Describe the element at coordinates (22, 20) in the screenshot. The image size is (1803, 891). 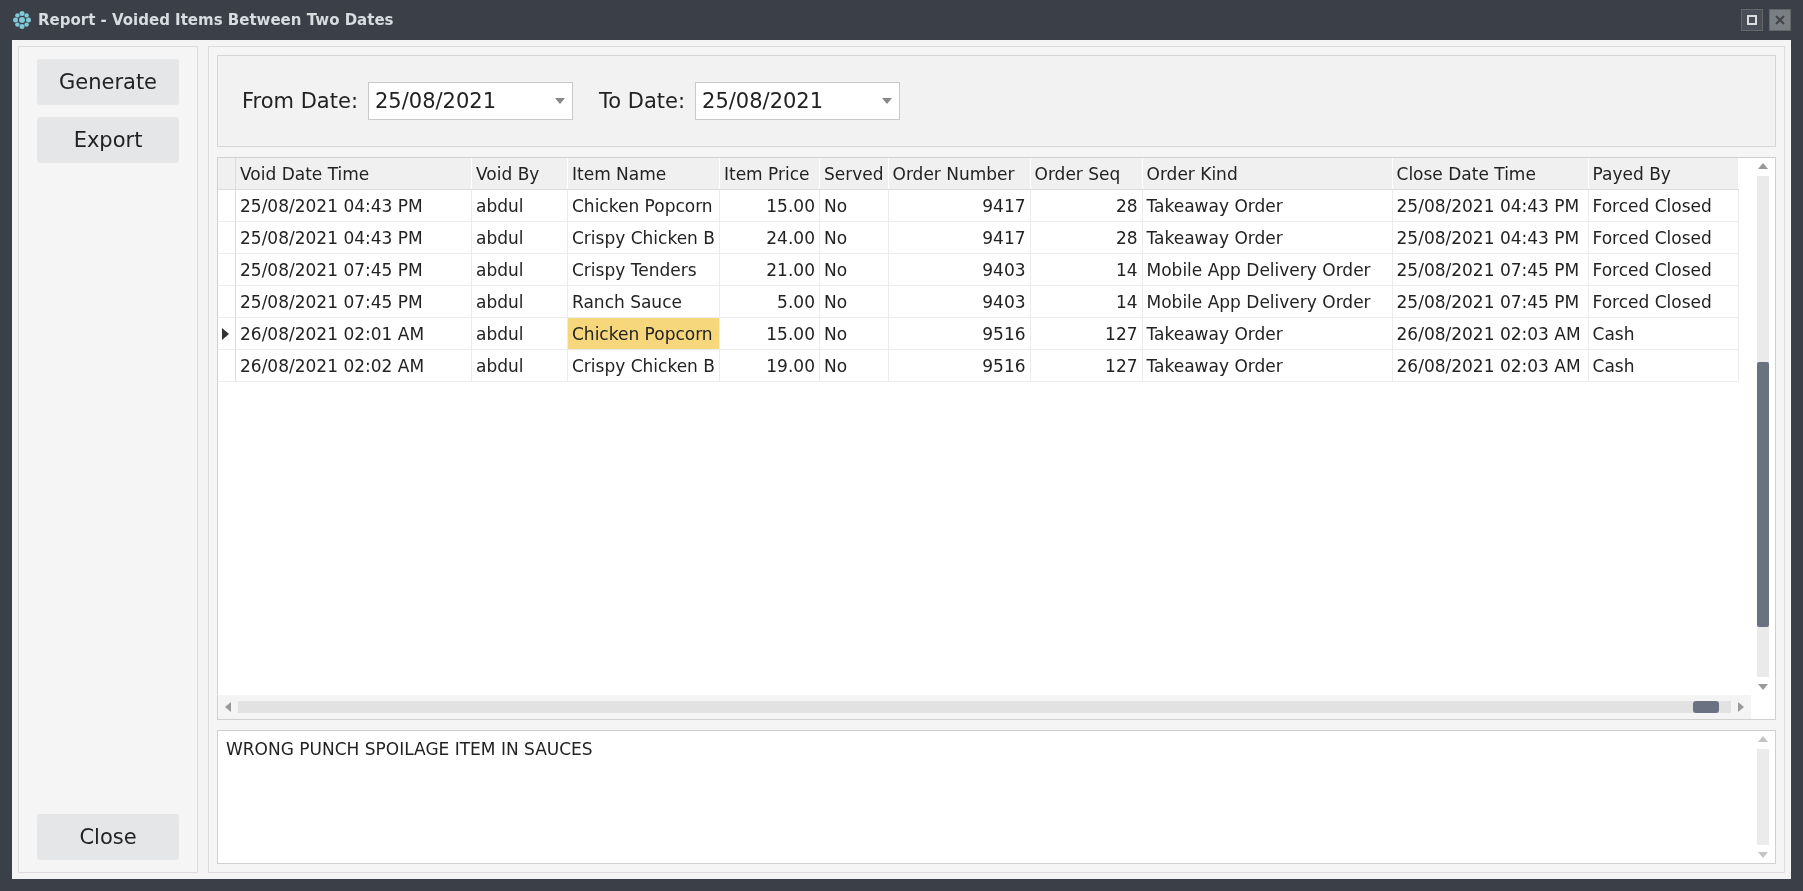
I see `app-icon` at that location.